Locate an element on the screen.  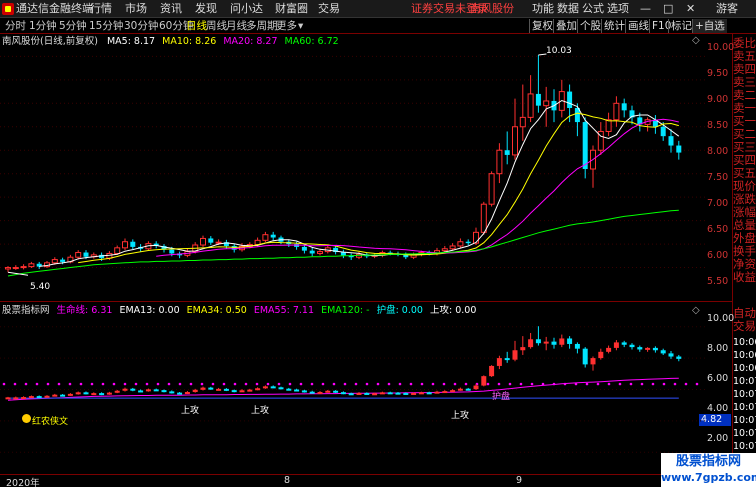
side-label-auto: 自动 is located at coordinates (744, 313).